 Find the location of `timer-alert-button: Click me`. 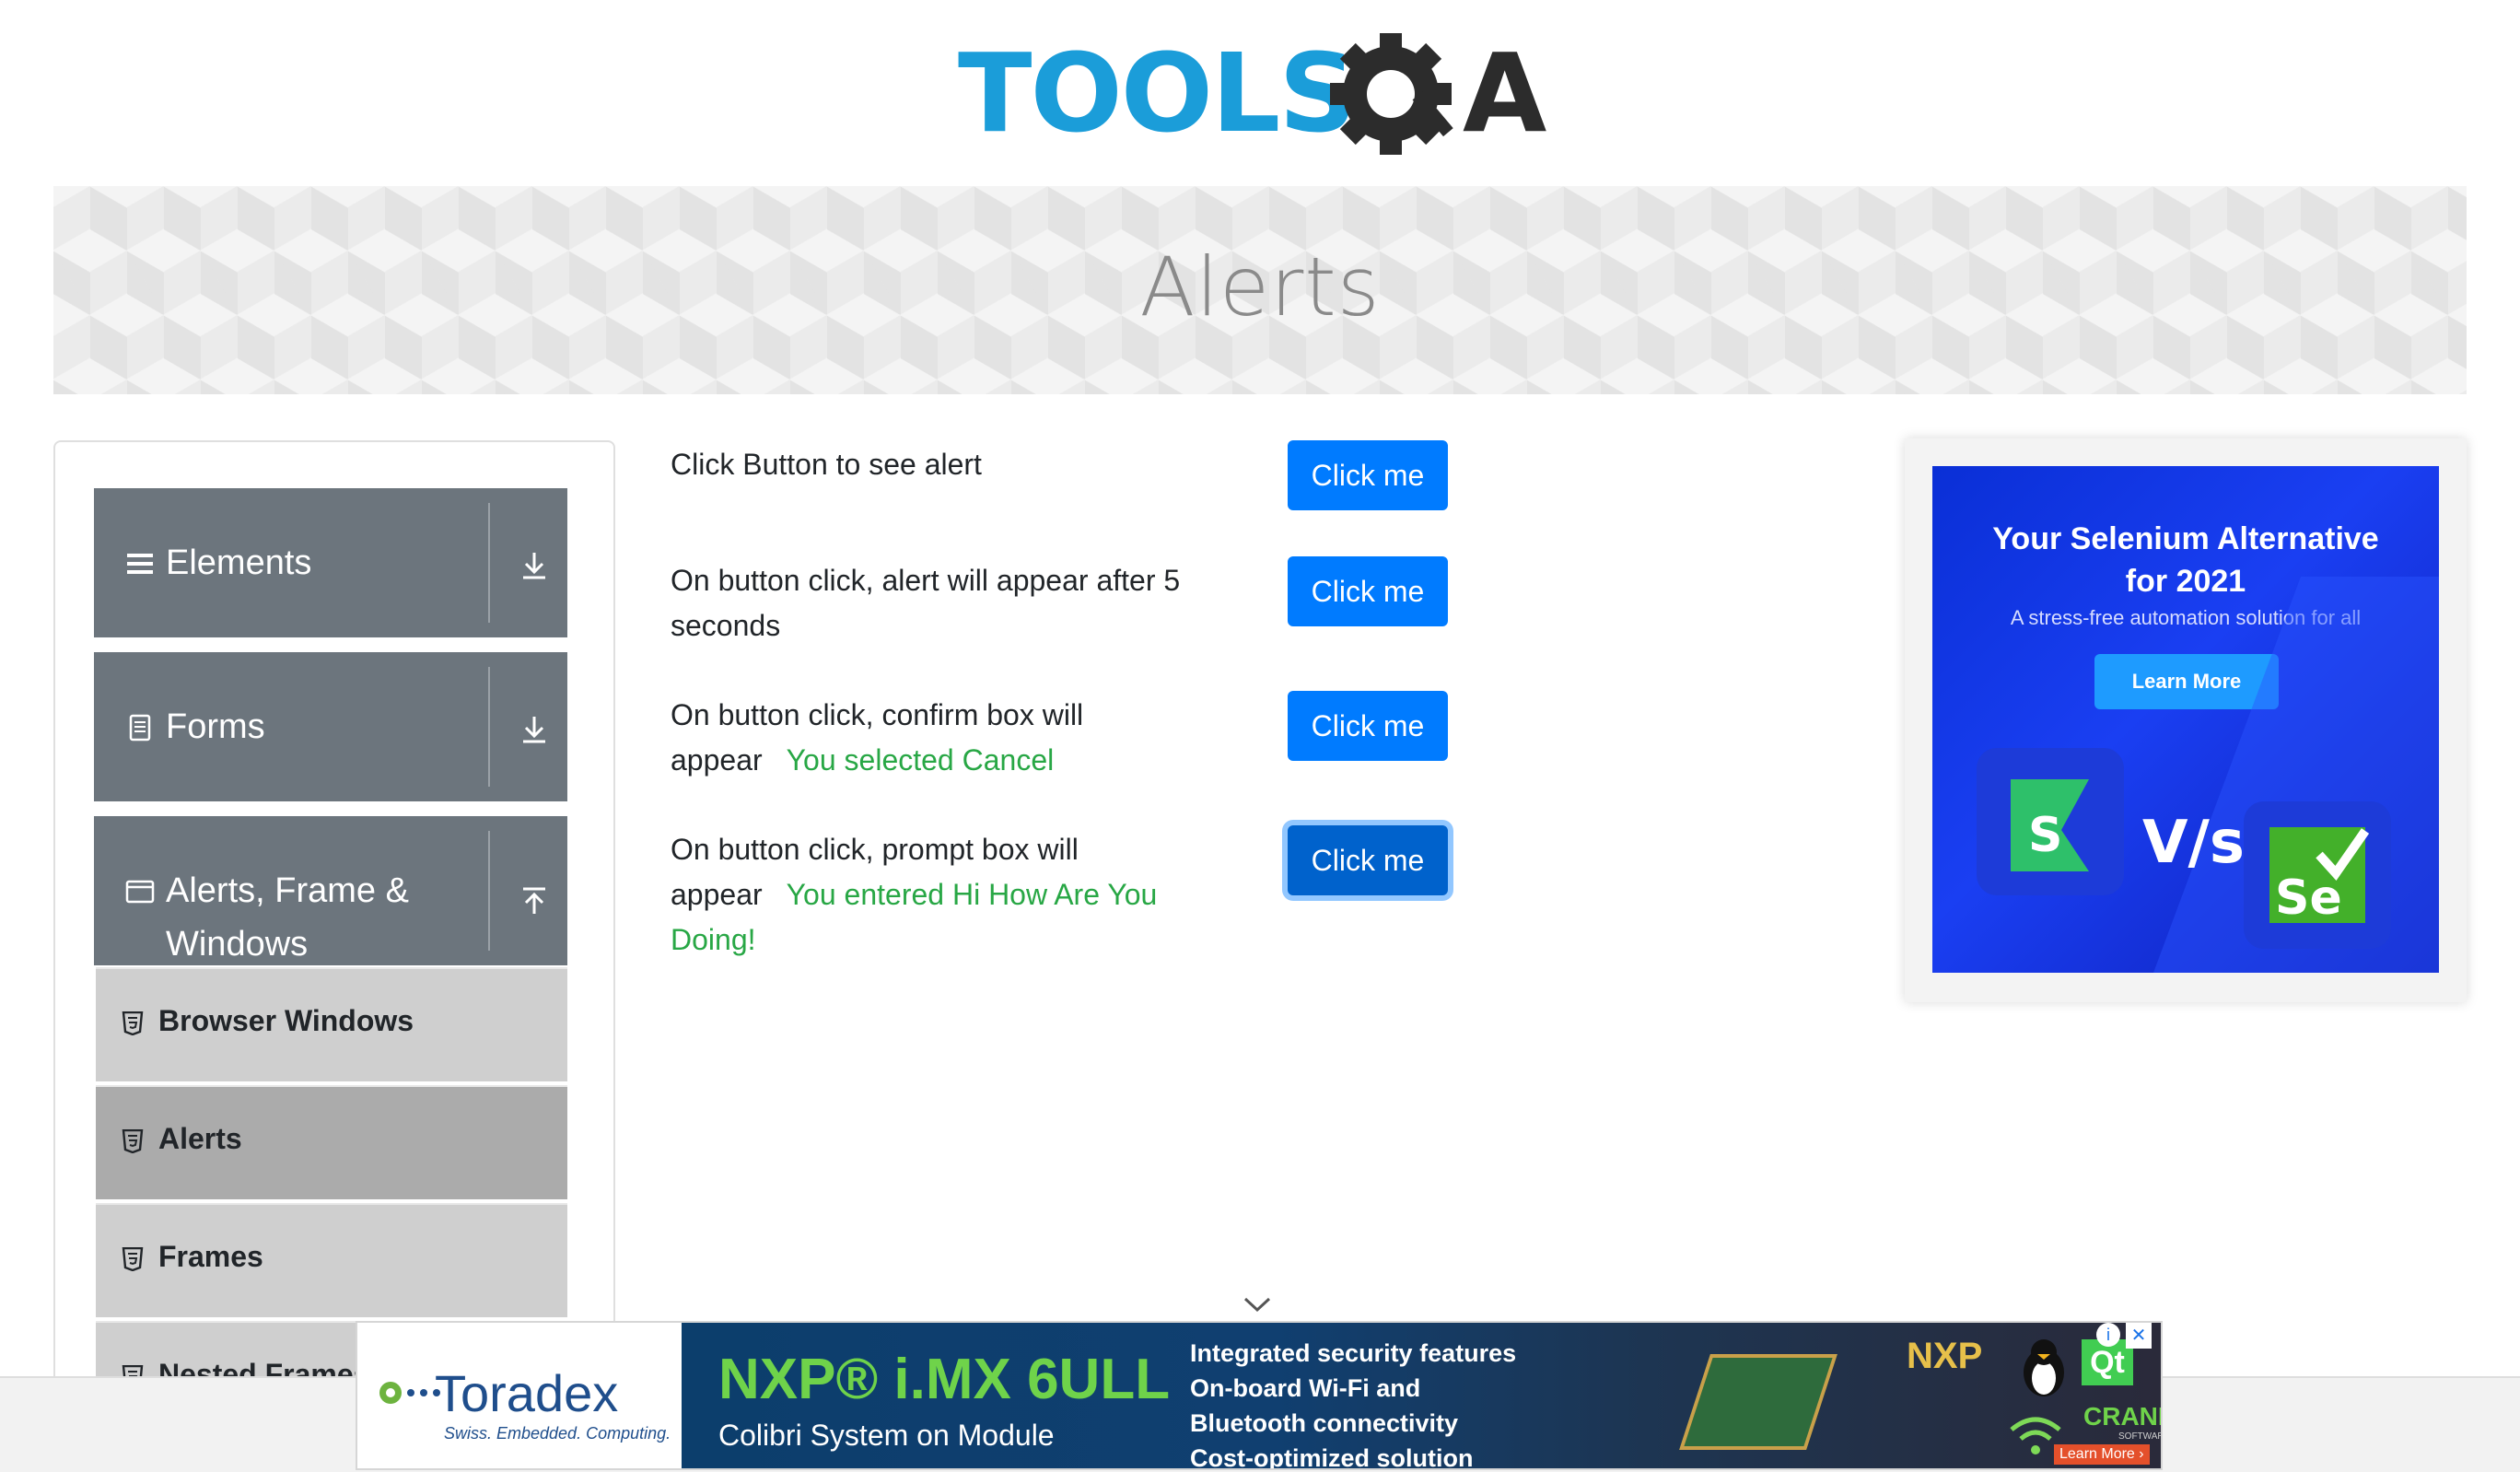

timer-alert-button: Click me is located at coordinates (1368, 591).